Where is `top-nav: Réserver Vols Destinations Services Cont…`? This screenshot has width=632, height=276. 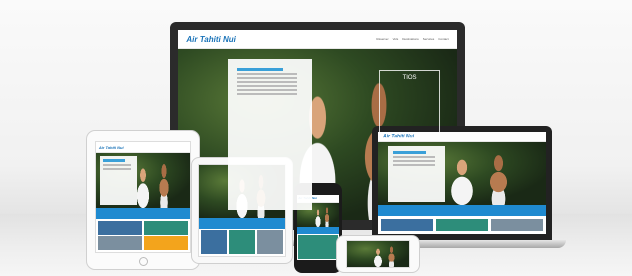 top-nav: Réserver Vols Destinations Services Cont… is located at coordinates (412, 39).